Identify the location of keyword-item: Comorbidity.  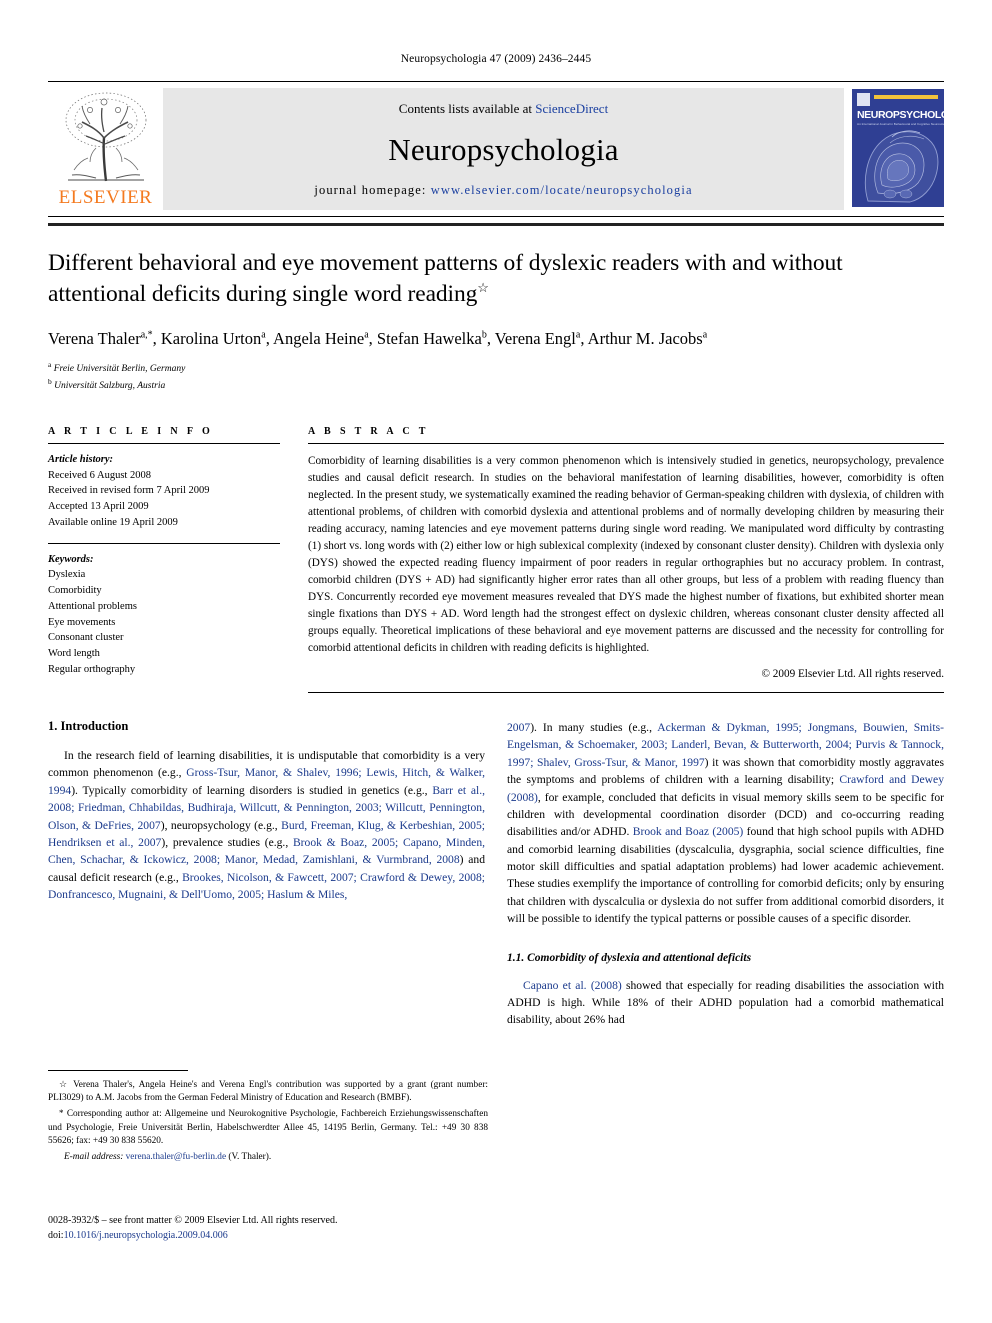
(75, 591).